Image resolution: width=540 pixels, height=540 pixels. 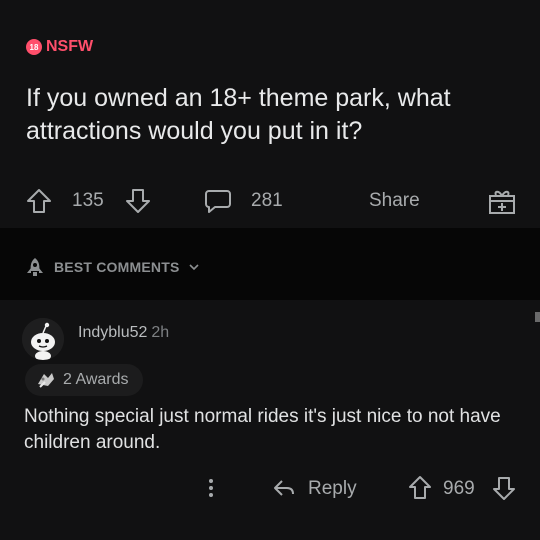 What do you see at coordinates (160, 332) in the screenshot?
I see `comment-age: 2h` at bounding box center [160, 332].